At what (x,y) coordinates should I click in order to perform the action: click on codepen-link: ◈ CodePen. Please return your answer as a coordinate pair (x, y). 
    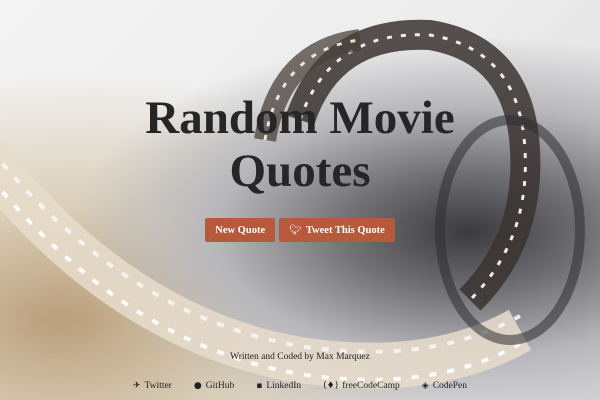
    Looking at the image, I should click on (444, 386).